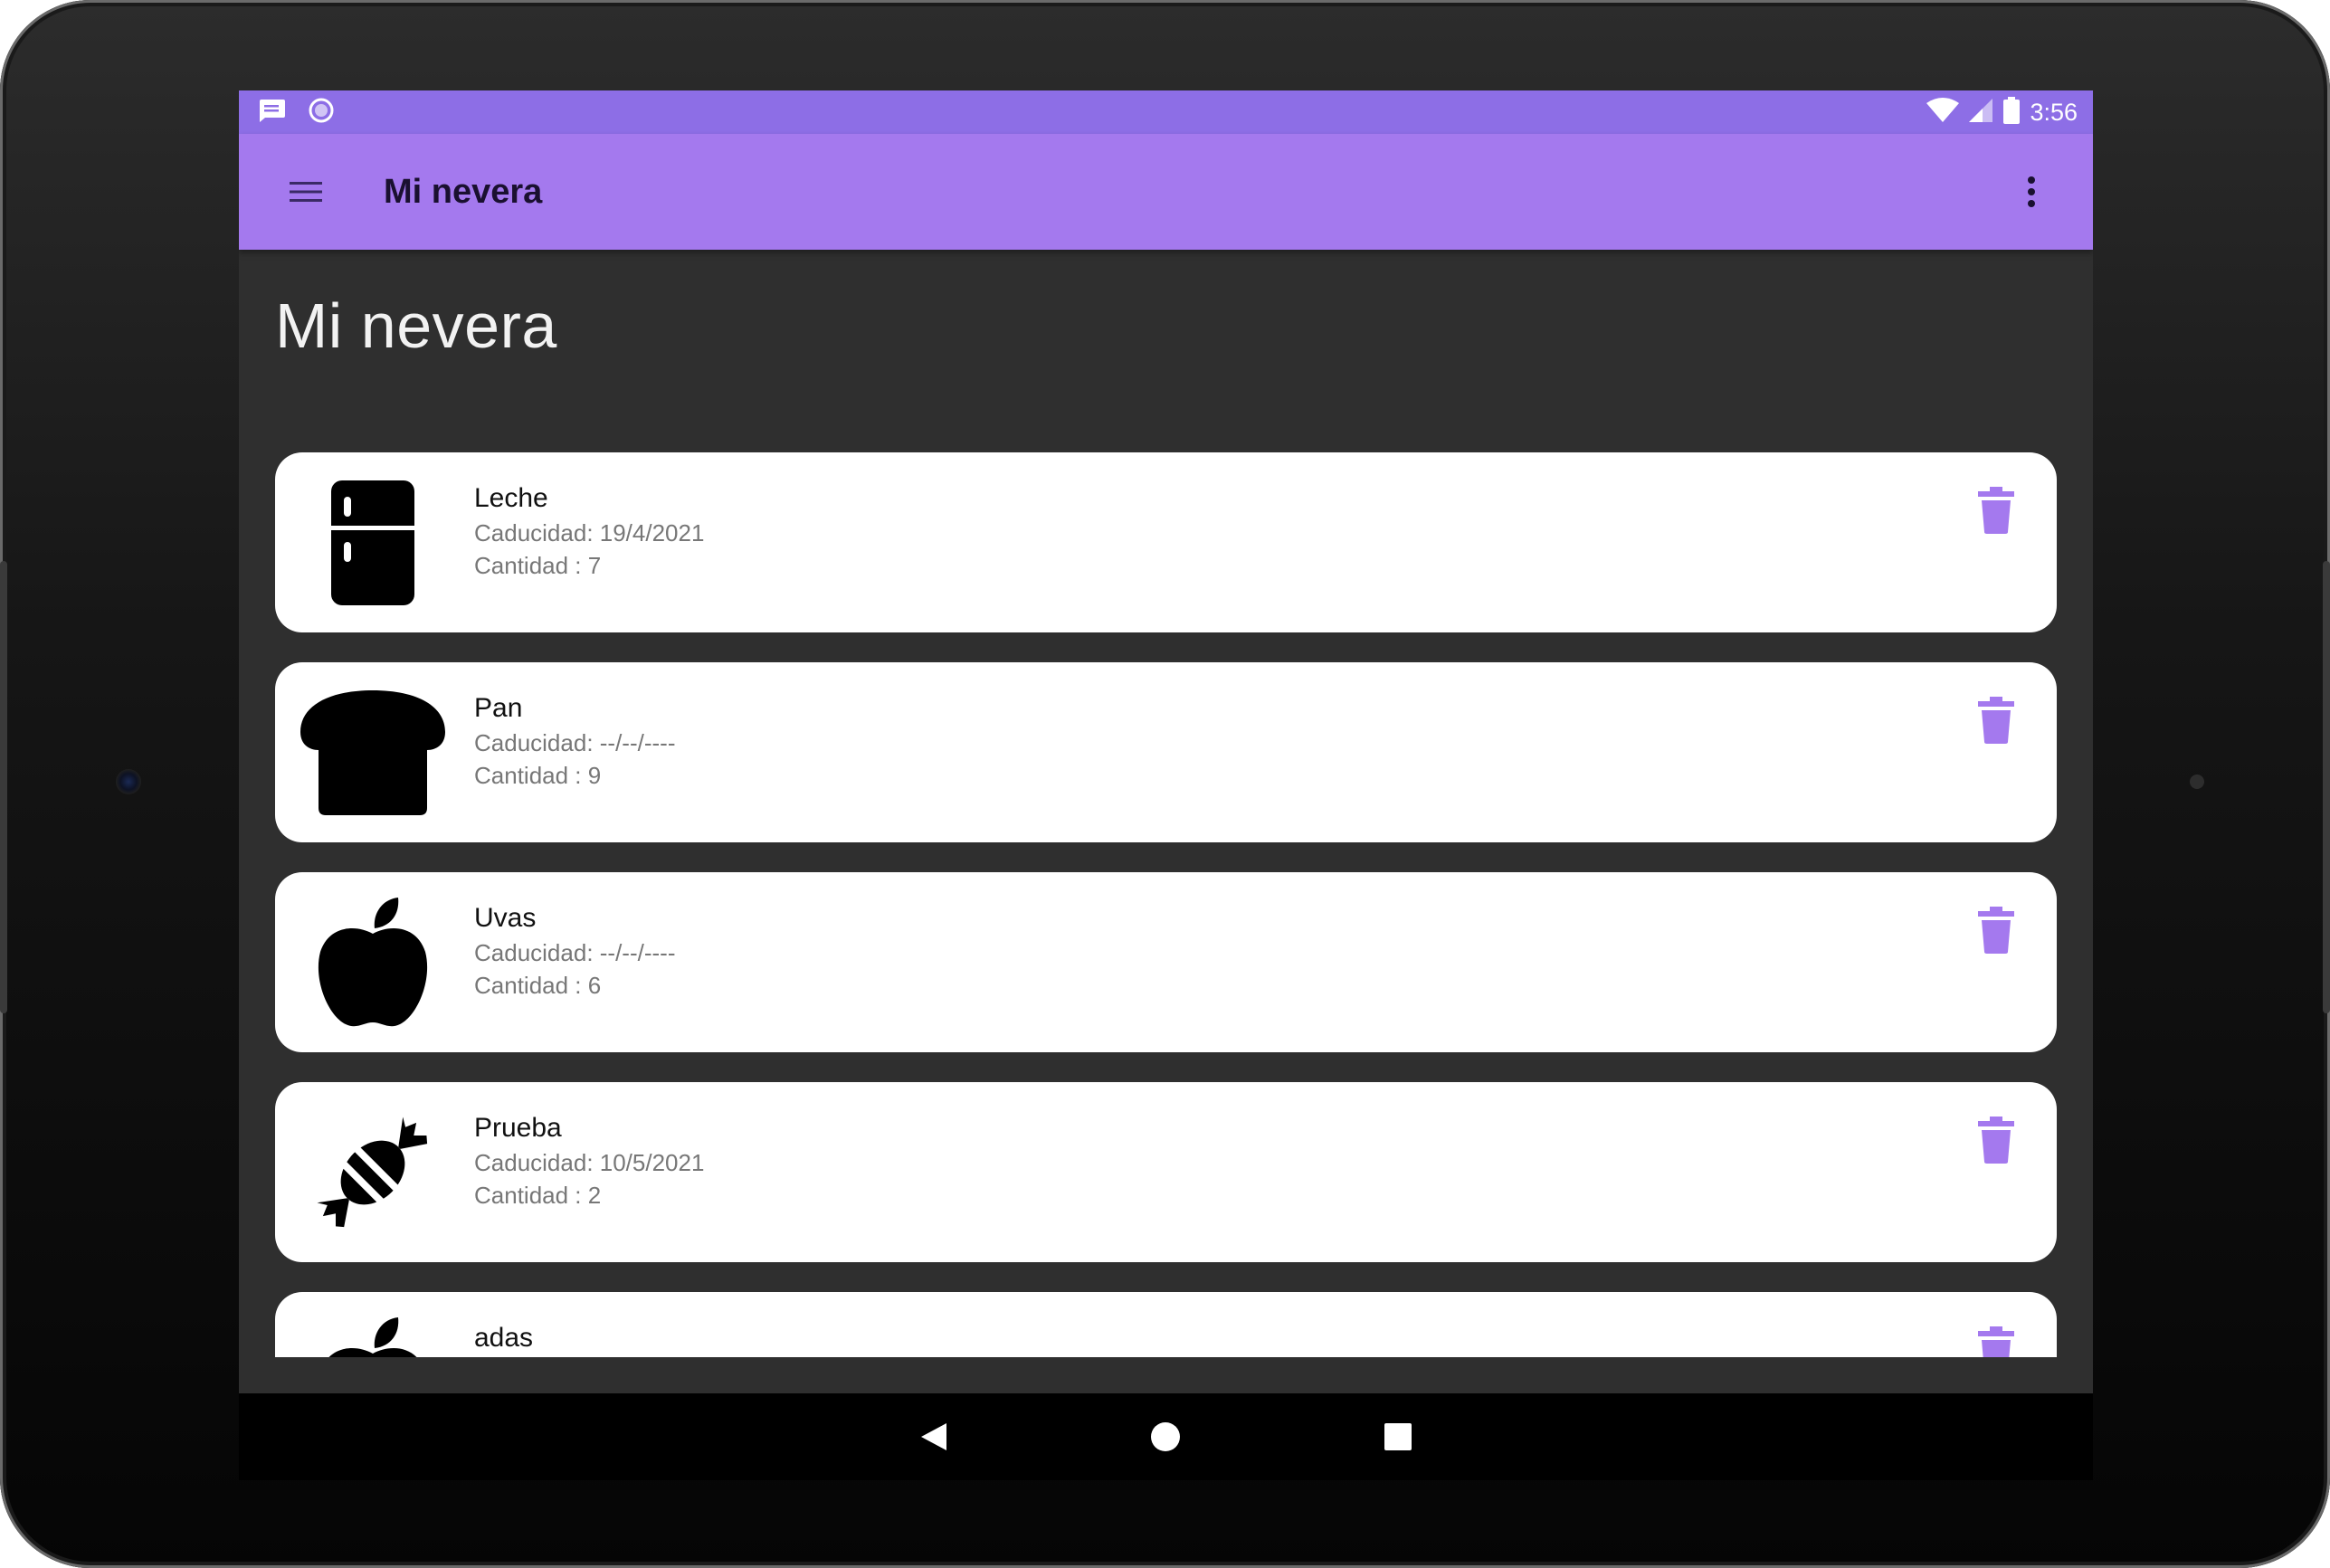  I want to click on status-time: 3:56, so click(2054, 112).